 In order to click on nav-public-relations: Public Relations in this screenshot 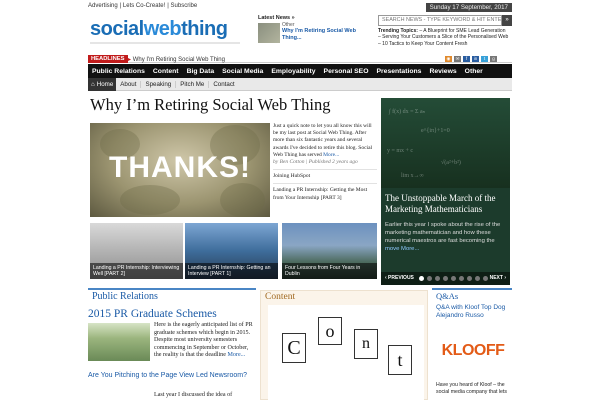, I will do `click(118, 71)`.